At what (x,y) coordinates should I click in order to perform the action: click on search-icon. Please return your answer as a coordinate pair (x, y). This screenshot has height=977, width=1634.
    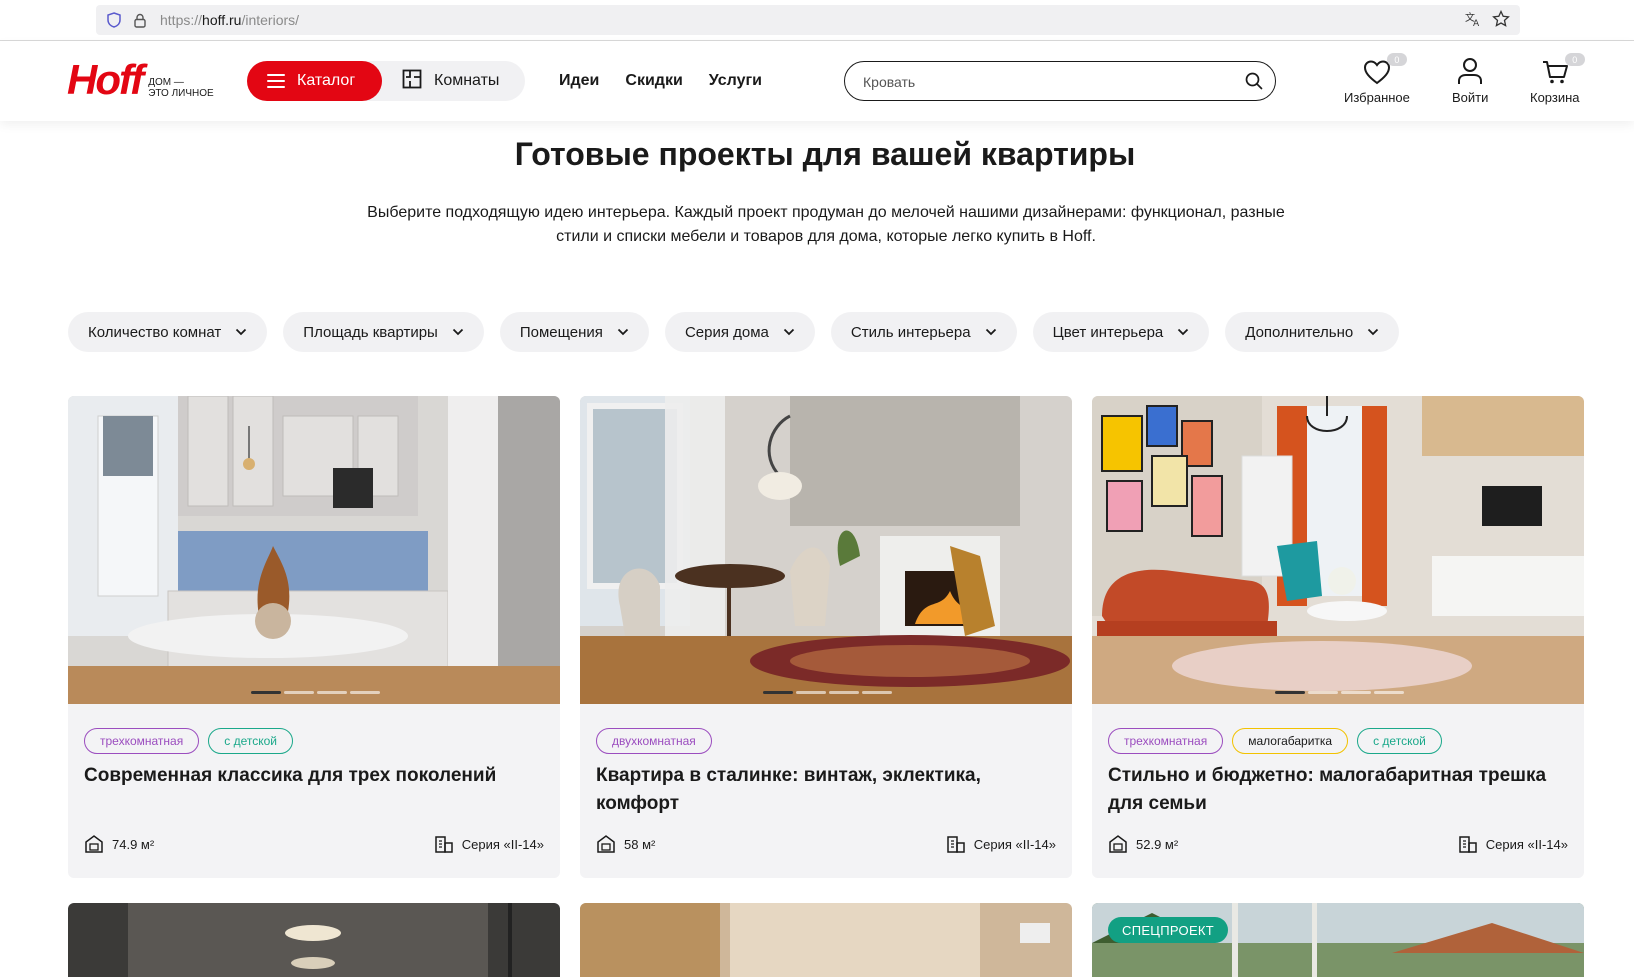
    Looking at the image, I should click on (1254, 83).